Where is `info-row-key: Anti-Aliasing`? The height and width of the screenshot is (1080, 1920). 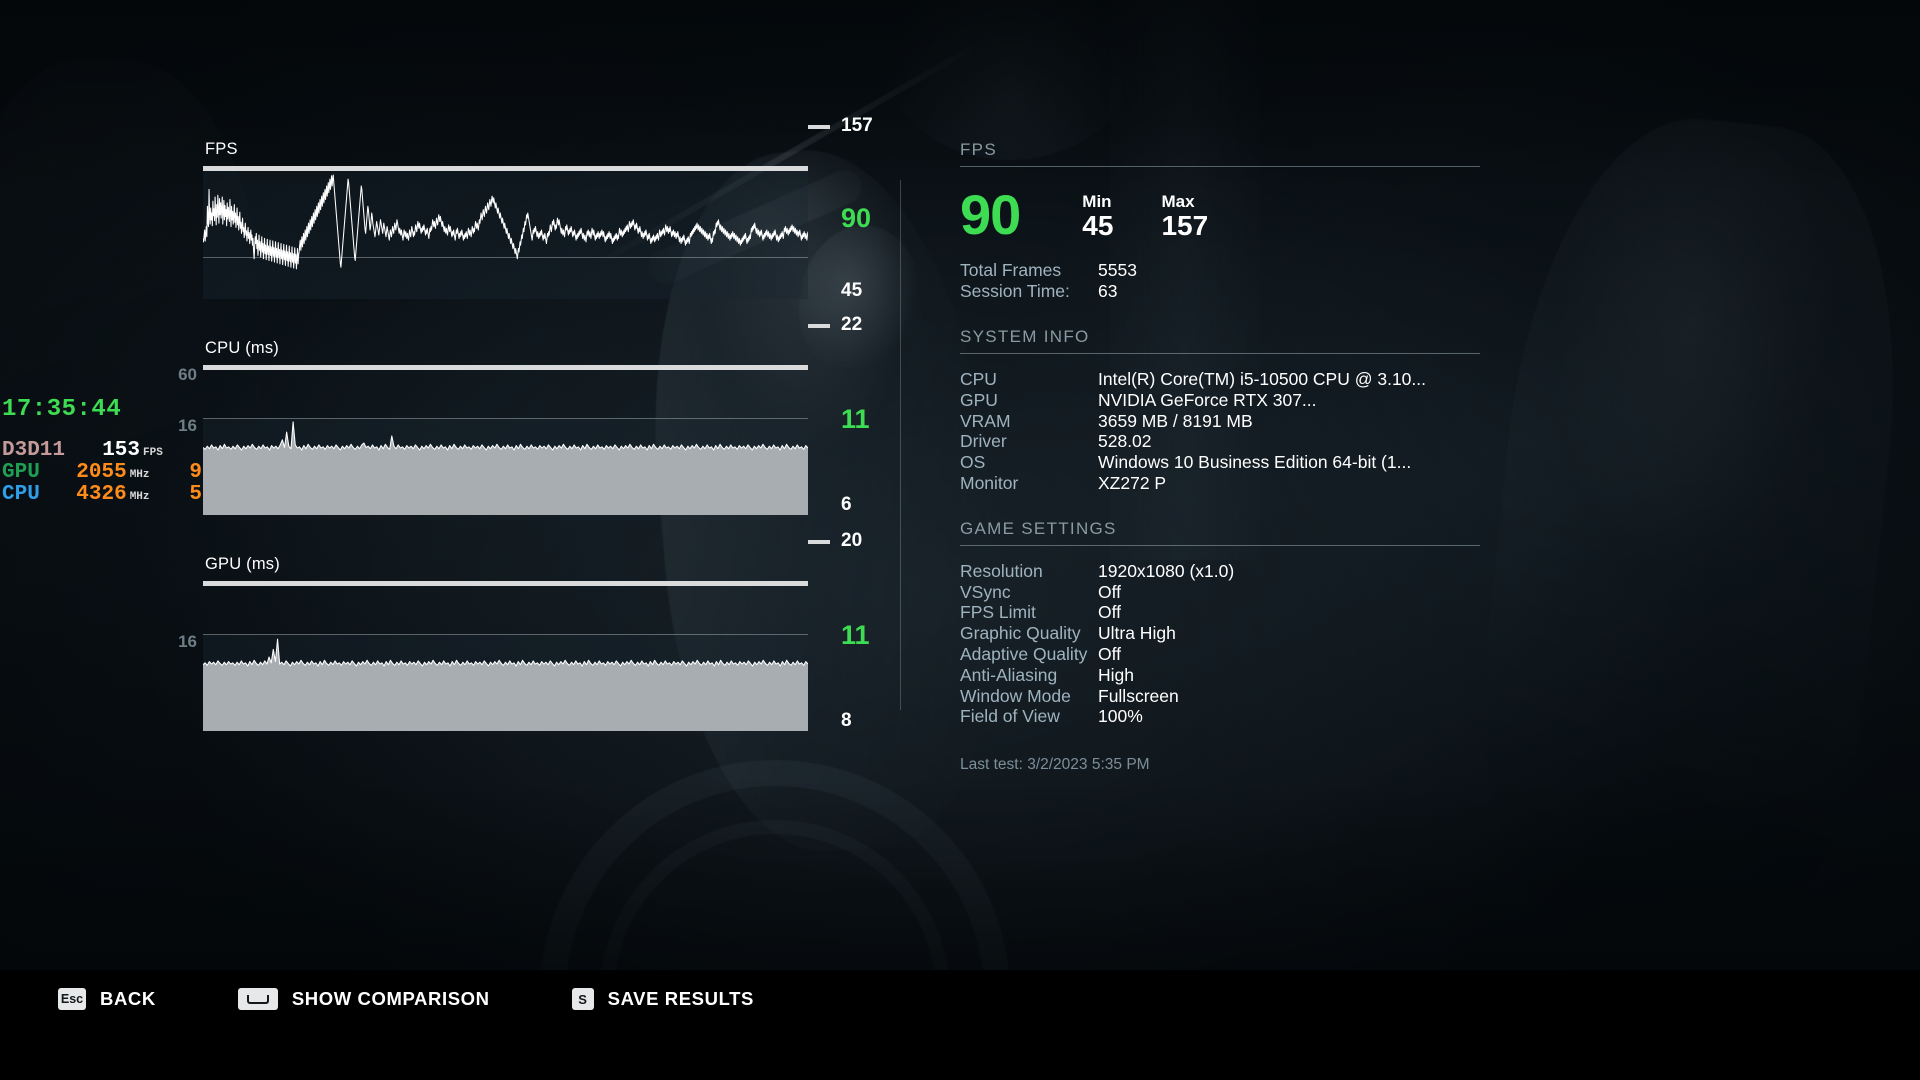
info-row-key: Anti-Aliasing is located at coordinates (1009, 674).